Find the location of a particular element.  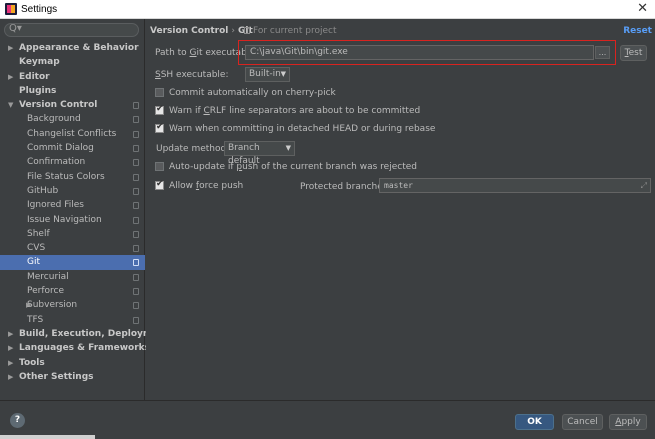

breadcrumb: Version Control › Git is located at coordinates (201, 31).